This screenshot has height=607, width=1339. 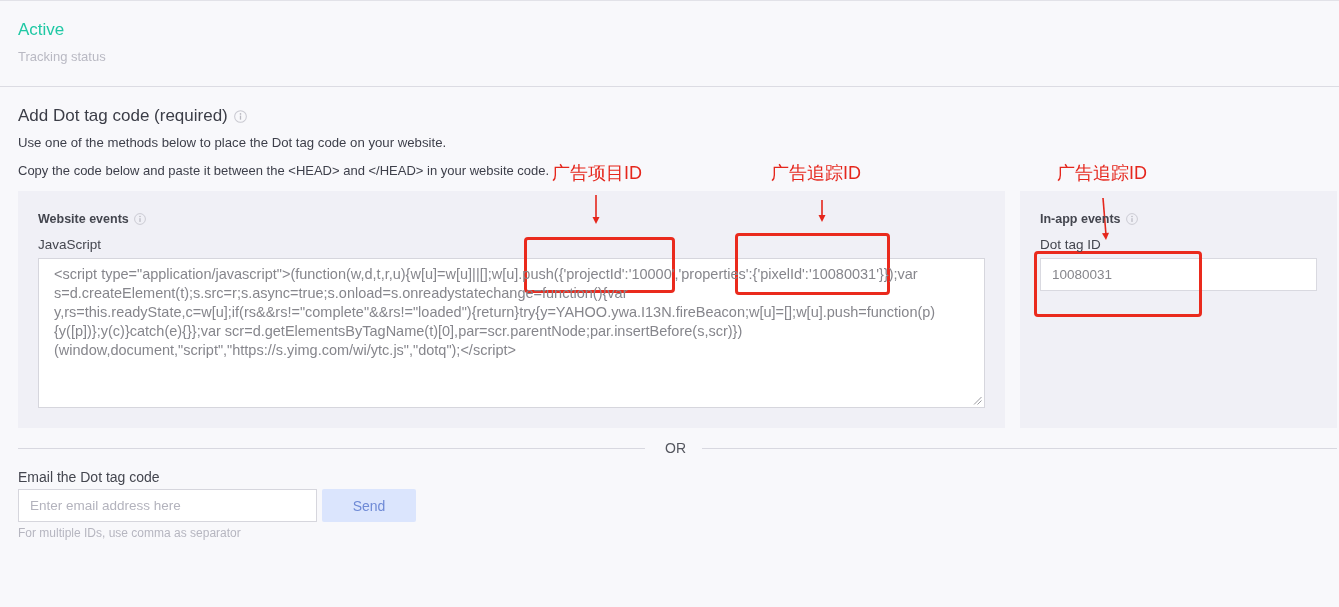 I want to click on tracking-status-value: Active, so click(x=41, y=30).